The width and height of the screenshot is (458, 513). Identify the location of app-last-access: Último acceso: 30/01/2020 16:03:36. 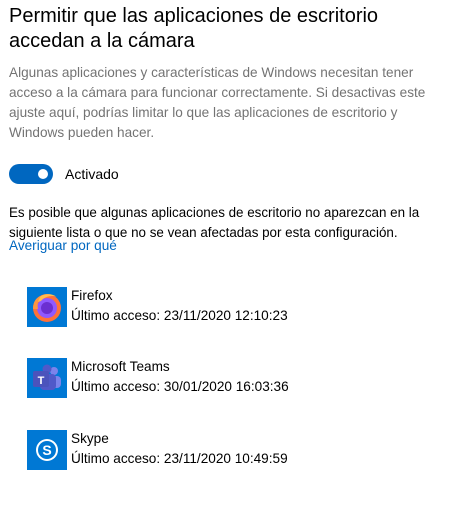
(180, 386).